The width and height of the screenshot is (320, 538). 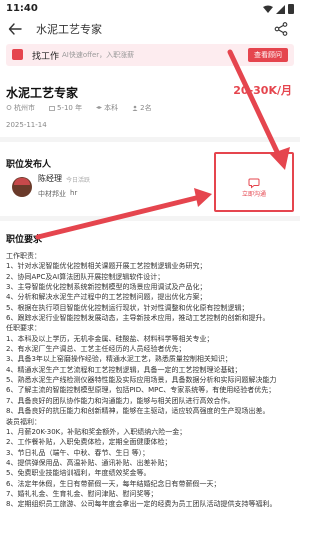 I want to click on education-text: 本科, so click(x=111, y=108).